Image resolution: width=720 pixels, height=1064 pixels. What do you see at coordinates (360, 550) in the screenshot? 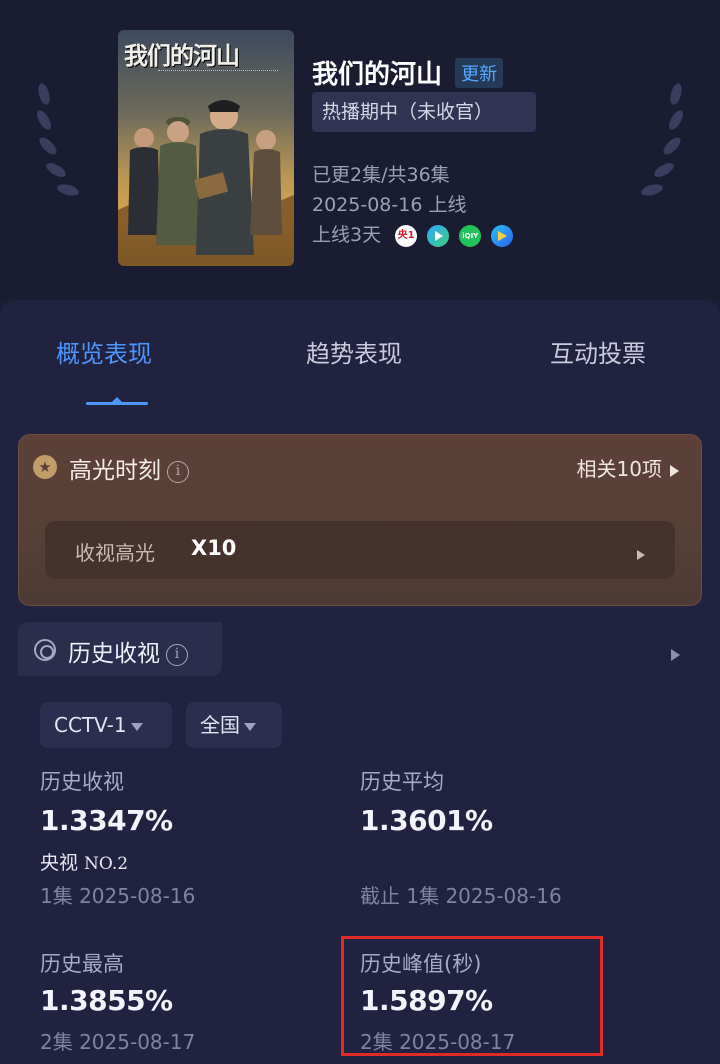
I see `rating-highlight-item: 收视高光 X10` at bounding box center [360, 550].